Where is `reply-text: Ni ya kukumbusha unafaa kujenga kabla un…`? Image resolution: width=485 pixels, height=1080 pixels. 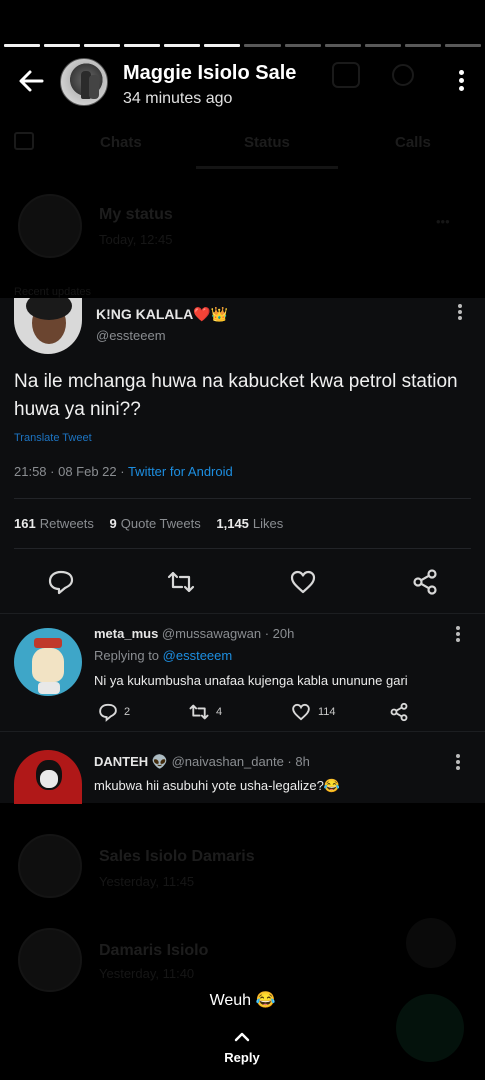 reply-text: Ni ya kukumbusha unafaa kujenga kabla un… is located at coordinates (251, 680).